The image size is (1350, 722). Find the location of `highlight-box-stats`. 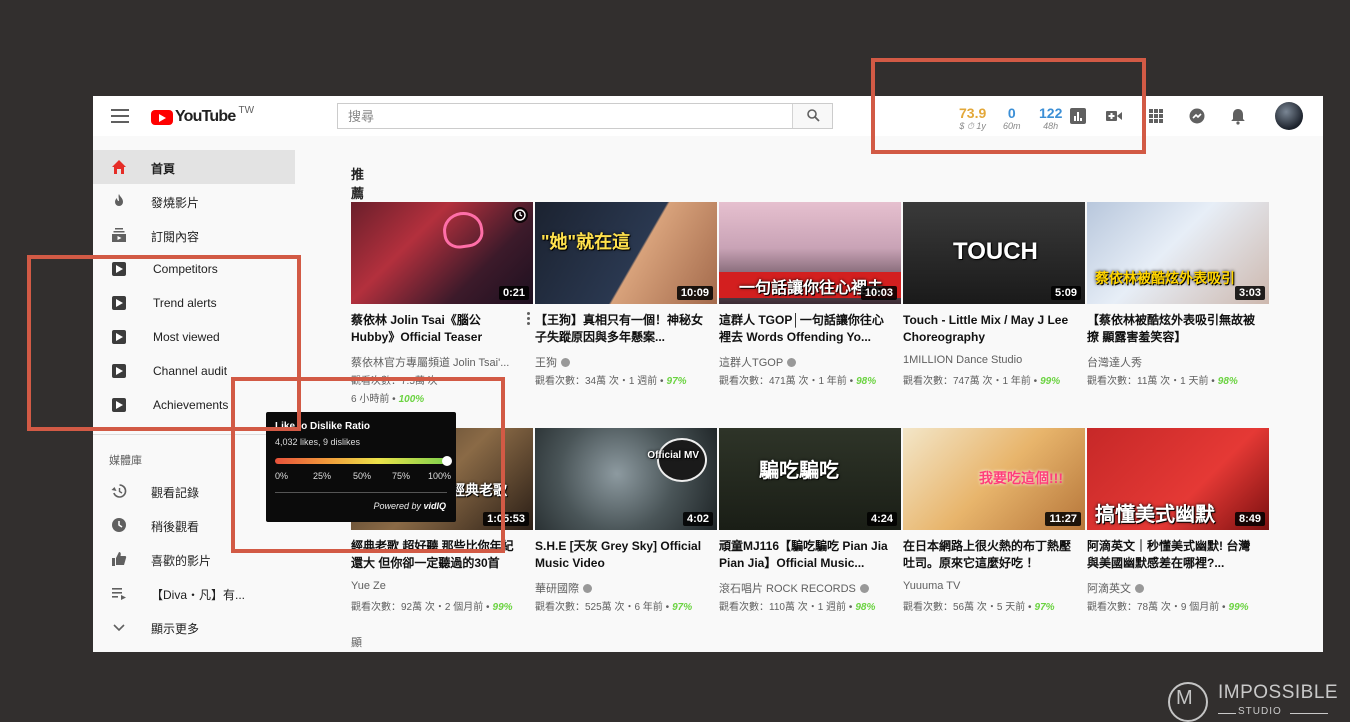

highlight-box-stats is located at coordinates (1008, 106).